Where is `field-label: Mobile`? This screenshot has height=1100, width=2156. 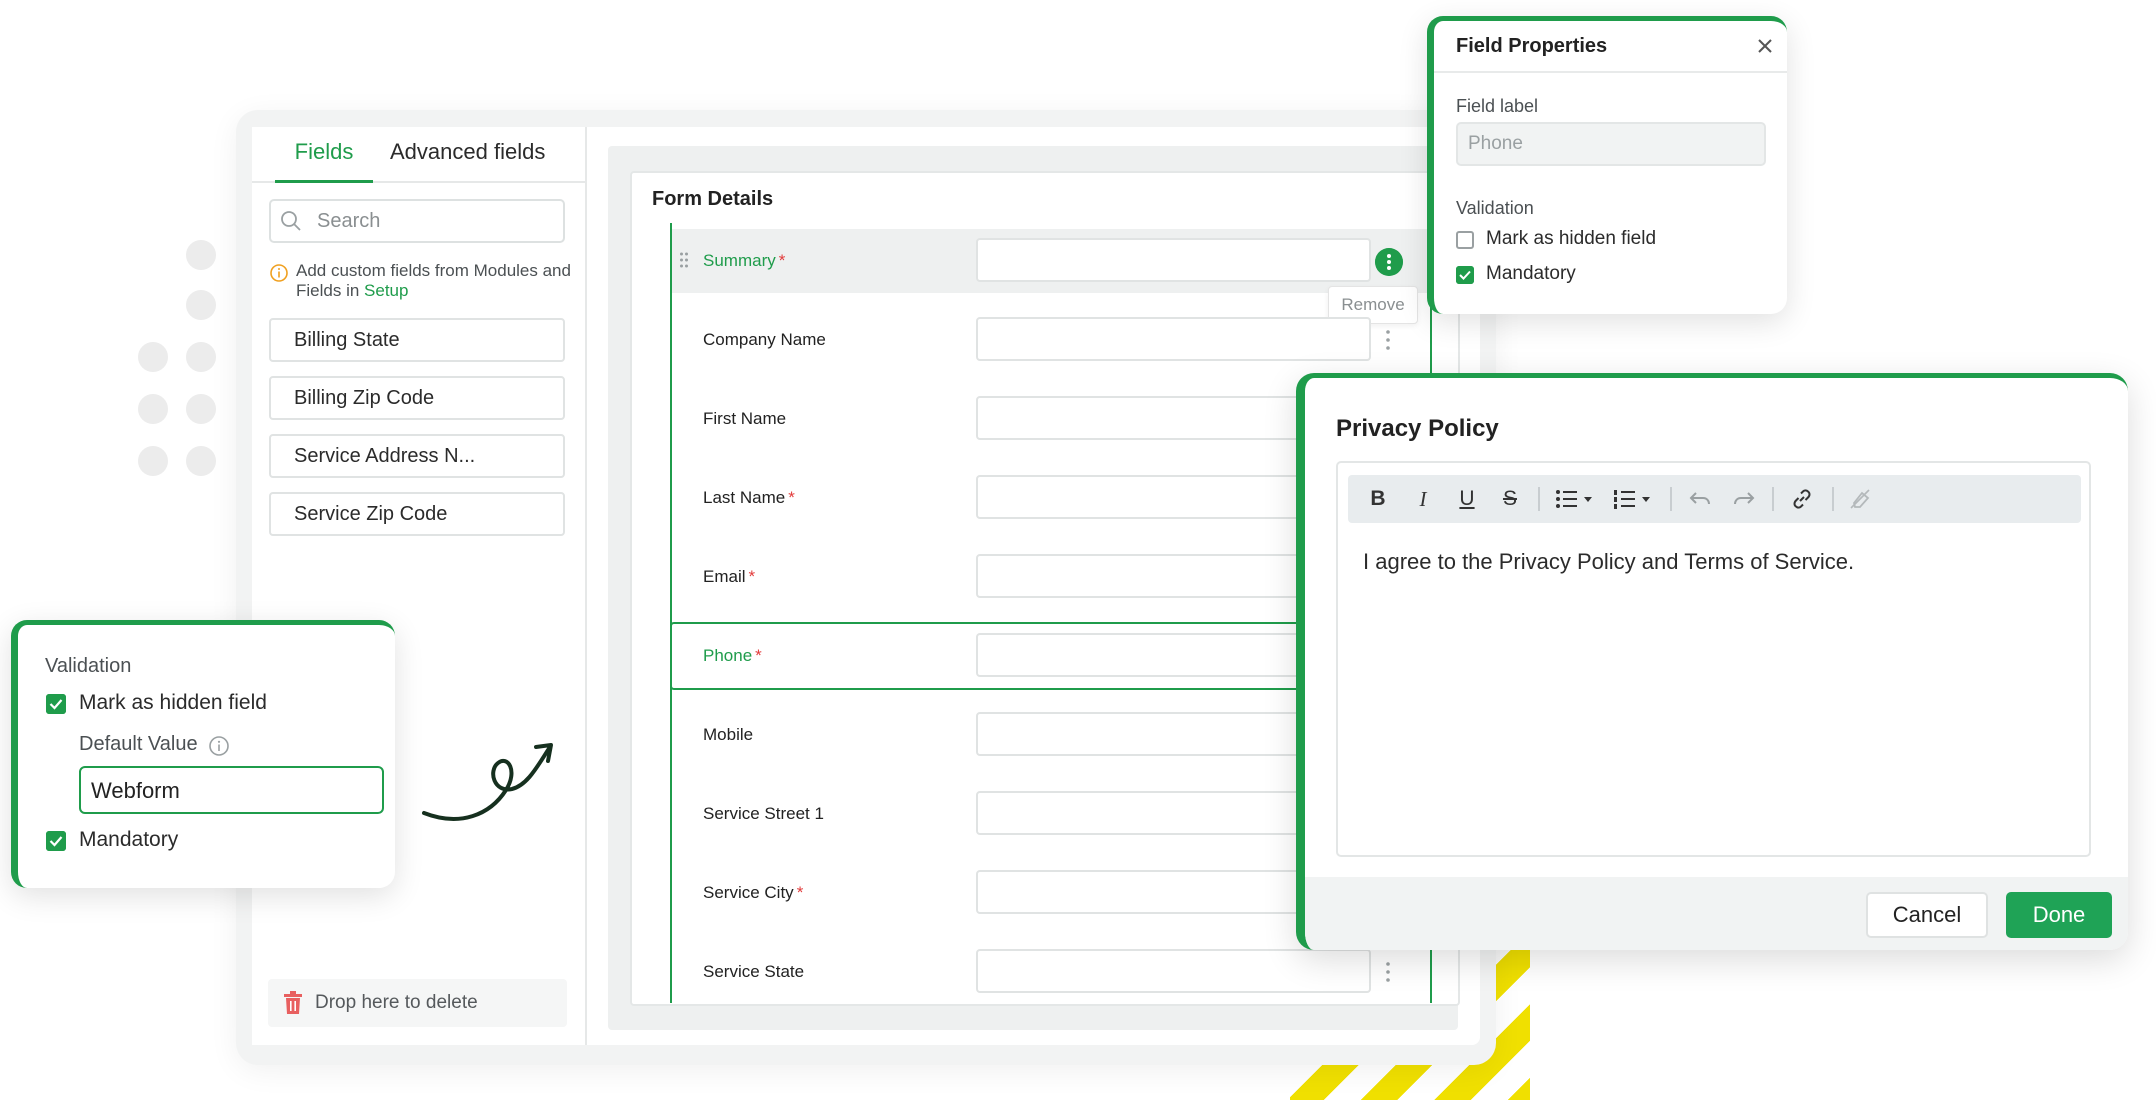
field-label: Mobile is located at coordinates (728, 734).